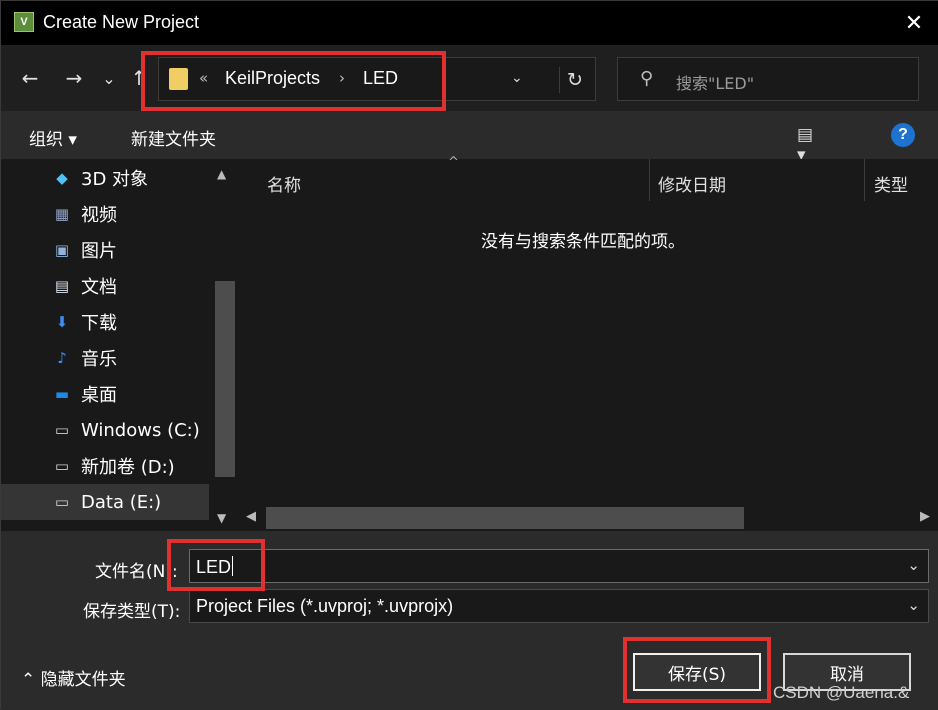  I want to click on sidebar-item-label: 下载, so click(99, 323).